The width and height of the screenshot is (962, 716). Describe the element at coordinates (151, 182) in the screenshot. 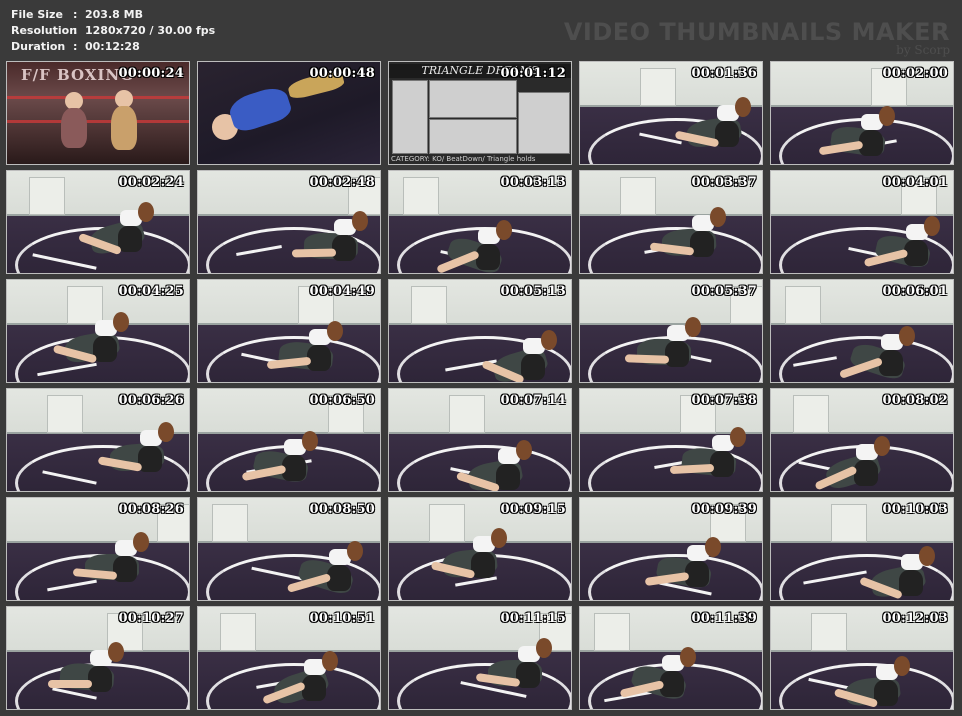

I see `timestamp: 00:02:24` at that location.